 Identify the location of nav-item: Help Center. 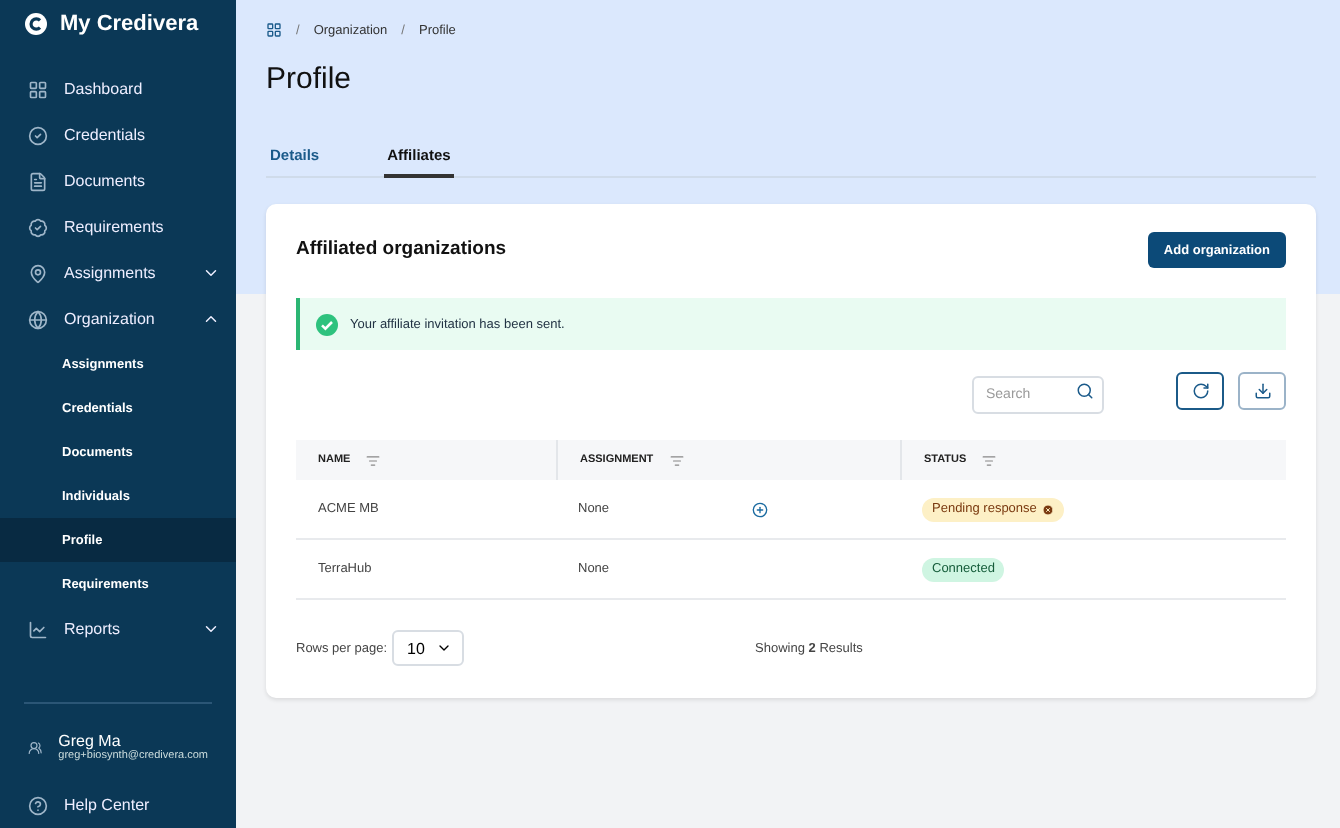
(118, 805).